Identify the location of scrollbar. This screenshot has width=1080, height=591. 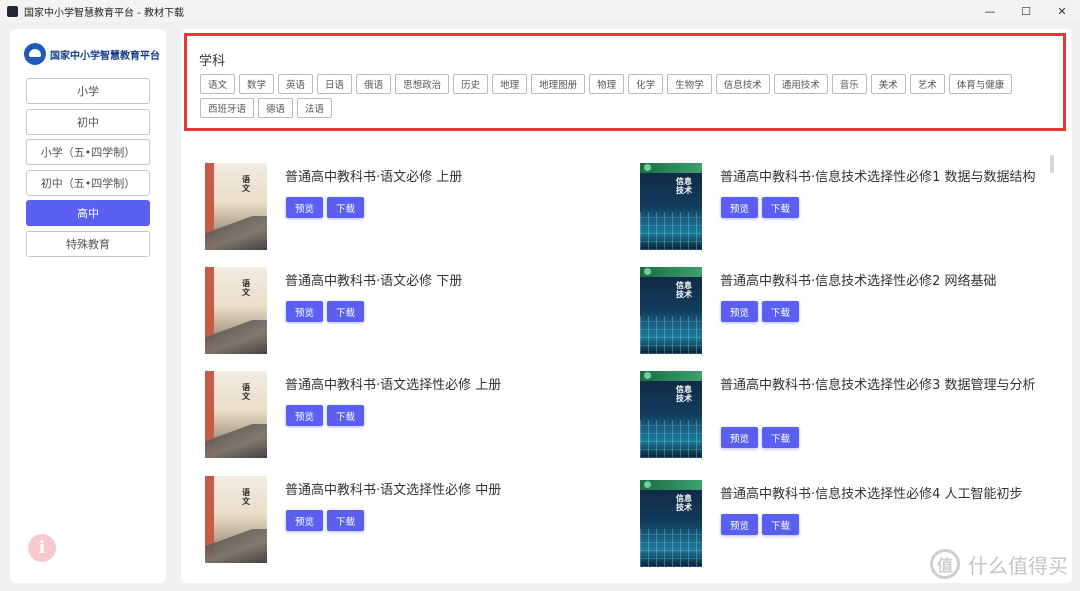
(1052, 164).